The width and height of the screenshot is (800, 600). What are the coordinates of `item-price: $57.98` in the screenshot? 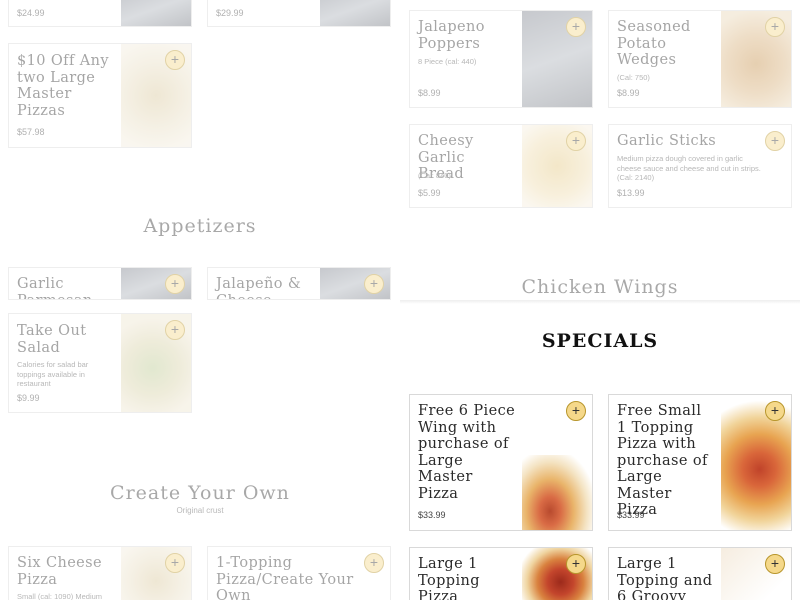 It's located at (31, 132).